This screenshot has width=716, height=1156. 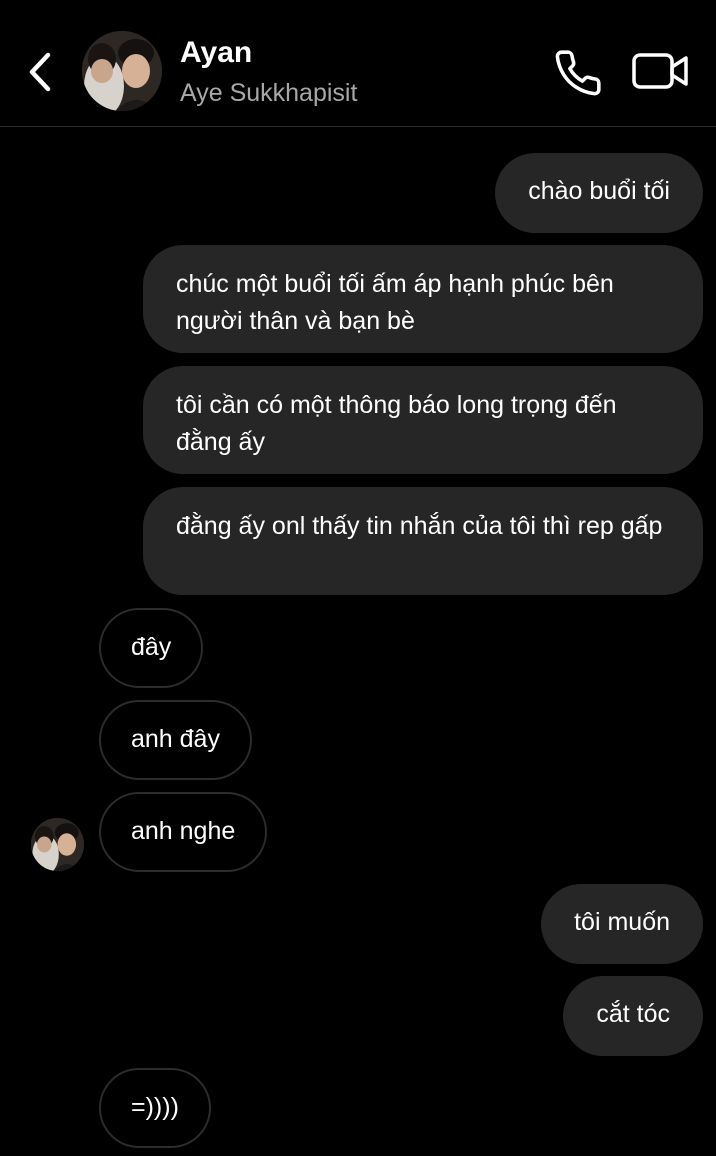 What do you see at coordinates (633, 1016) in the screenshot?
I see `sent-message: cắt tóc` at bounding box center [633, 1016].